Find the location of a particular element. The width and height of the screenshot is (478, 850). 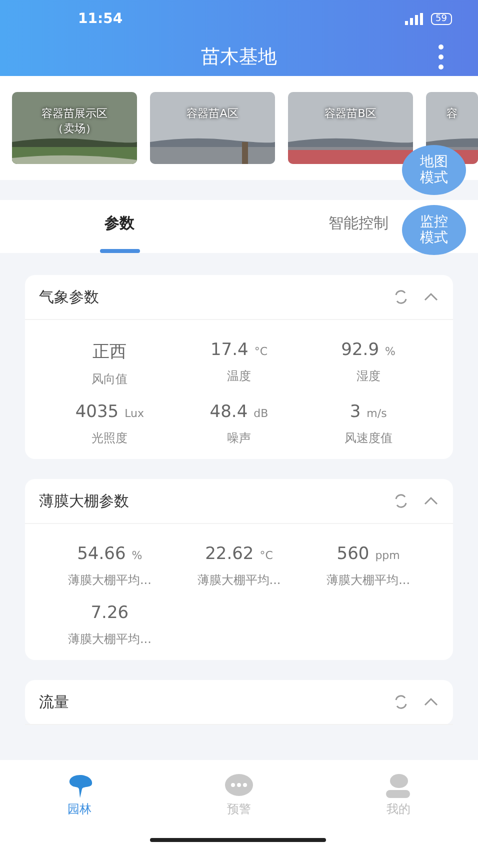

reading-value: 48.4 dB is located at coordinates (239, 412).